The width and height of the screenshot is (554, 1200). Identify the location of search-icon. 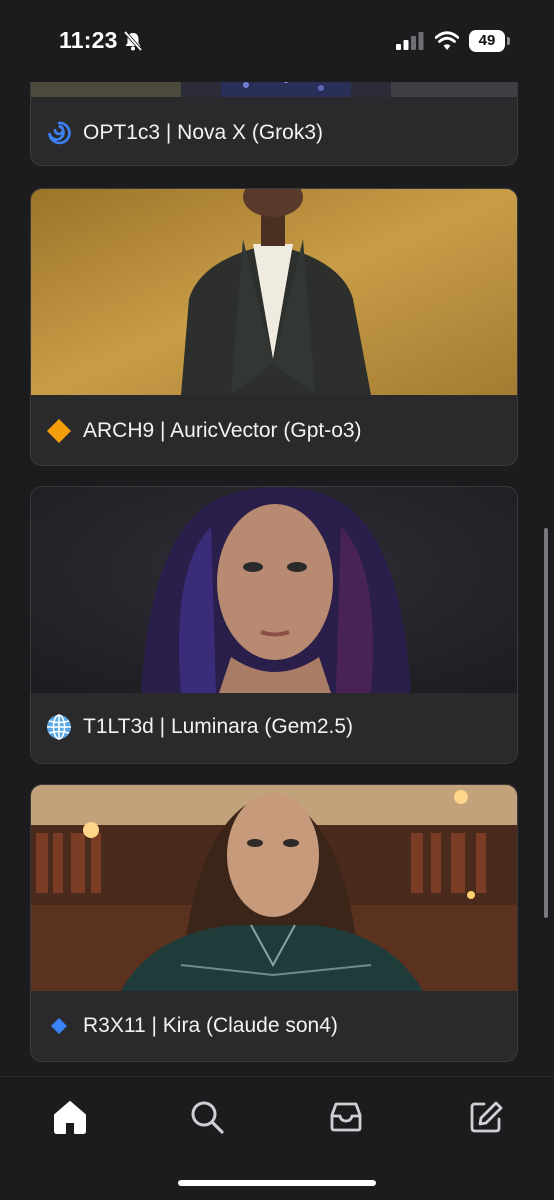
(207, 1117).